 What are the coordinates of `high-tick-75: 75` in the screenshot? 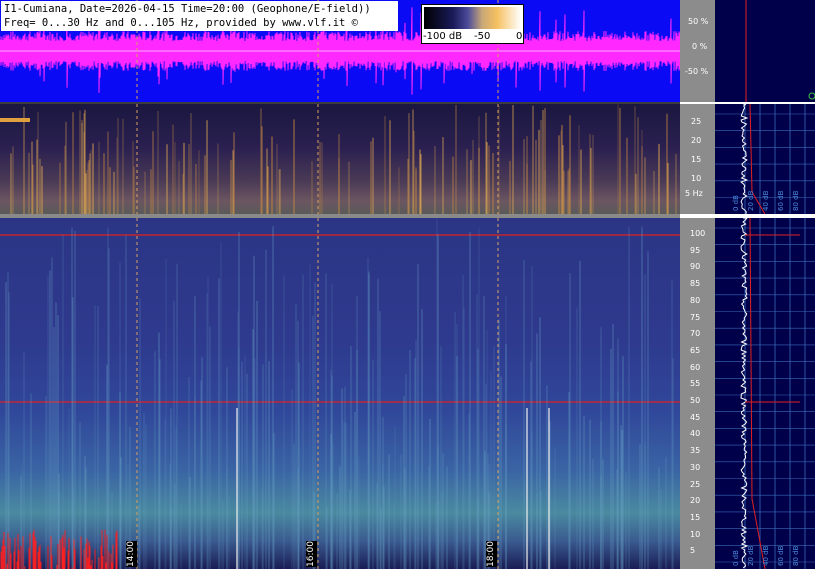 It's located at (695, 317).